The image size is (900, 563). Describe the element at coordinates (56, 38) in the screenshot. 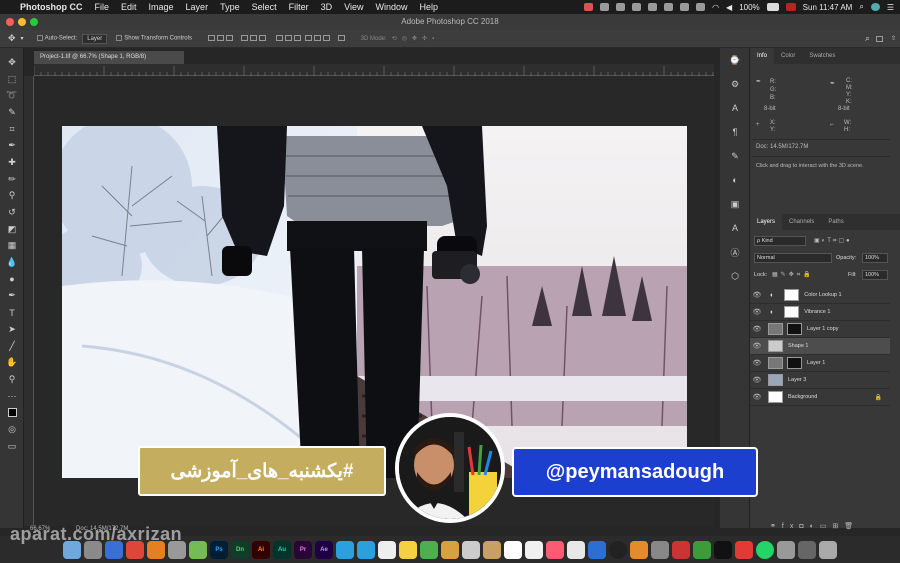

I see `auto-select-checkbox: Auto-Select:` at that location.